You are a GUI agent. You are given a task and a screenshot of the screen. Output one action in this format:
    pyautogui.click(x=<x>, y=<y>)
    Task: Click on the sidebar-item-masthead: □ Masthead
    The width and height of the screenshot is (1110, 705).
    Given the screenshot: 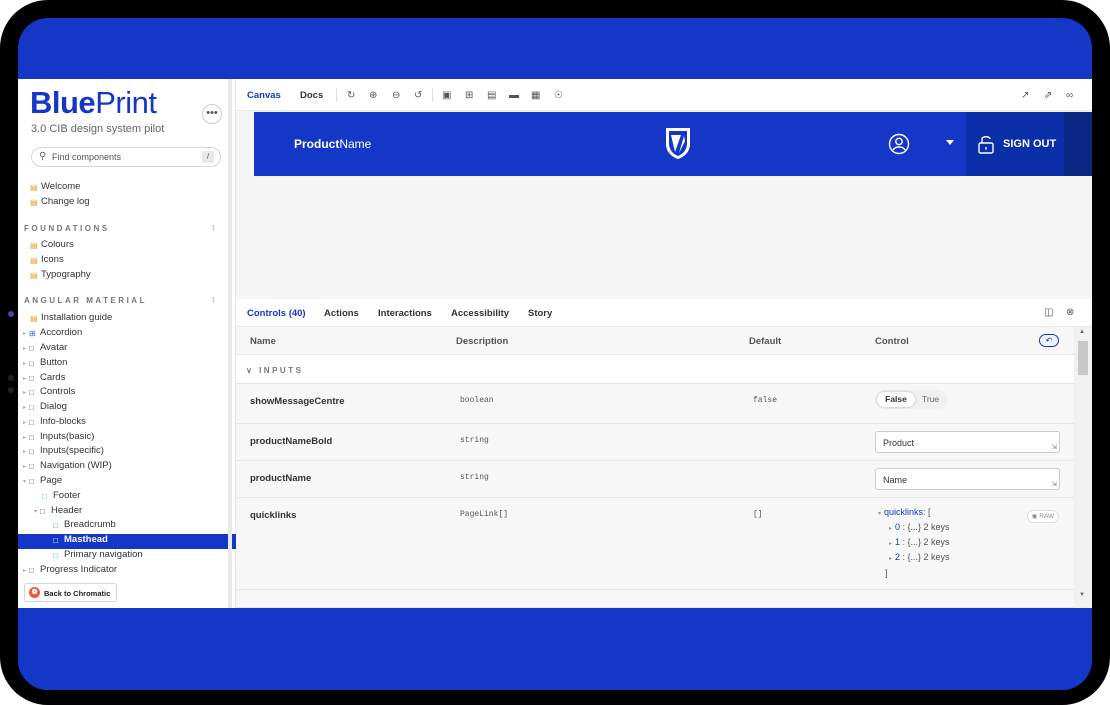 What is the action you would take?
    pyautogui.click(x=127, y=541)
    